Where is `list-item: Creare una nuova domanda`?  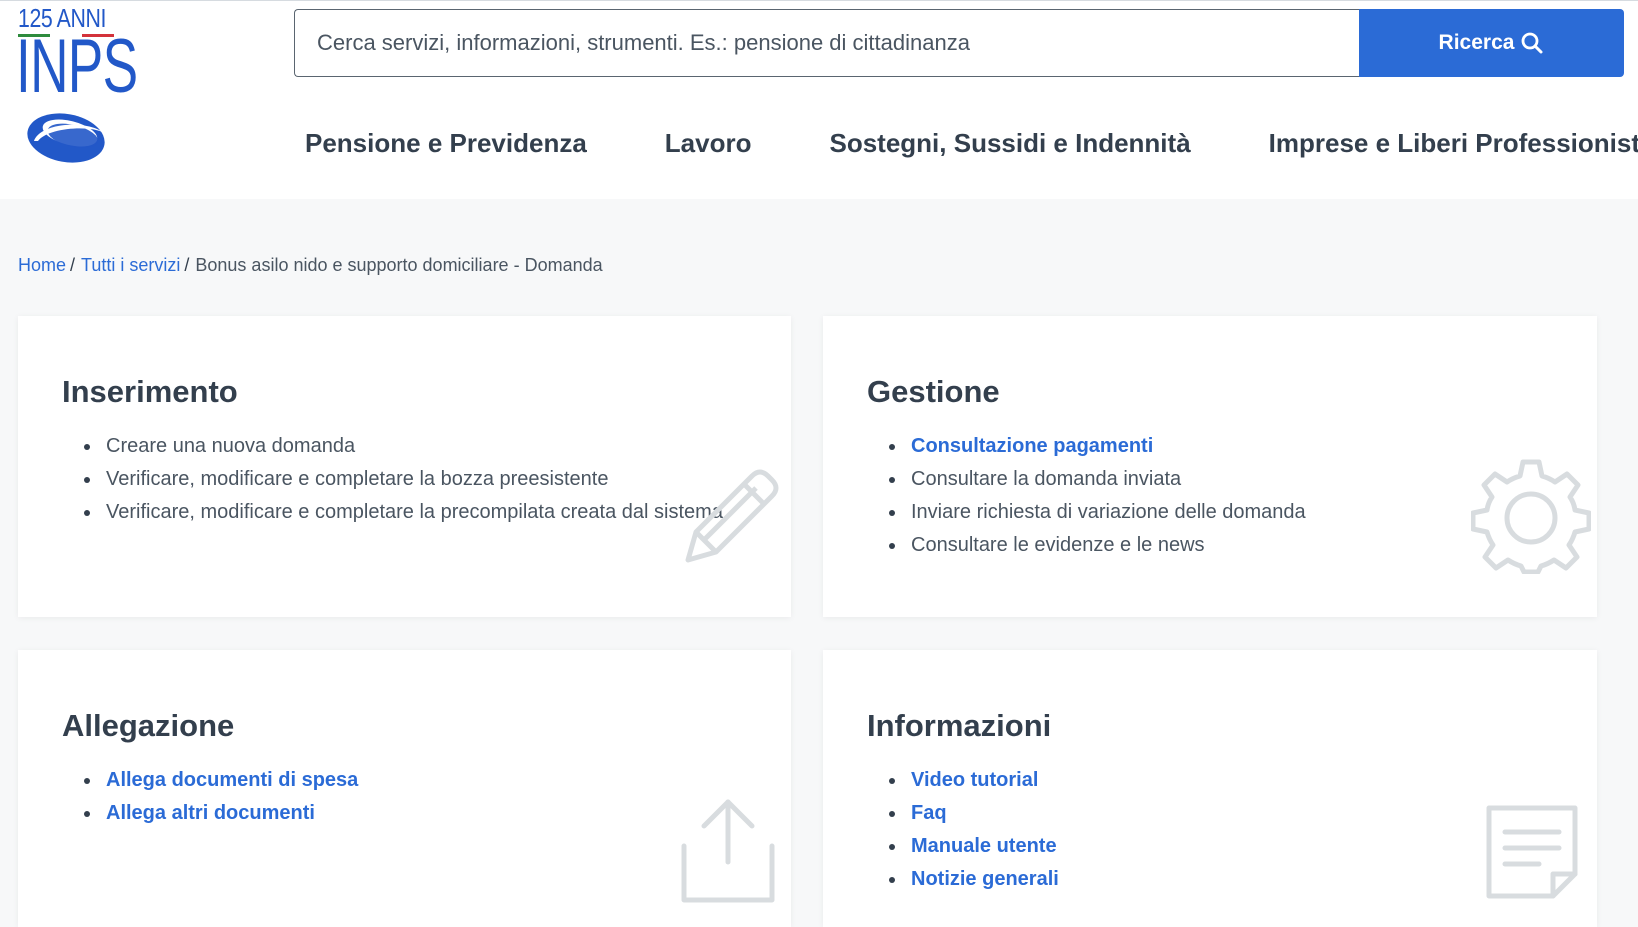
list-item: Creare una nuova domanda is located at coordinates (403, 446).